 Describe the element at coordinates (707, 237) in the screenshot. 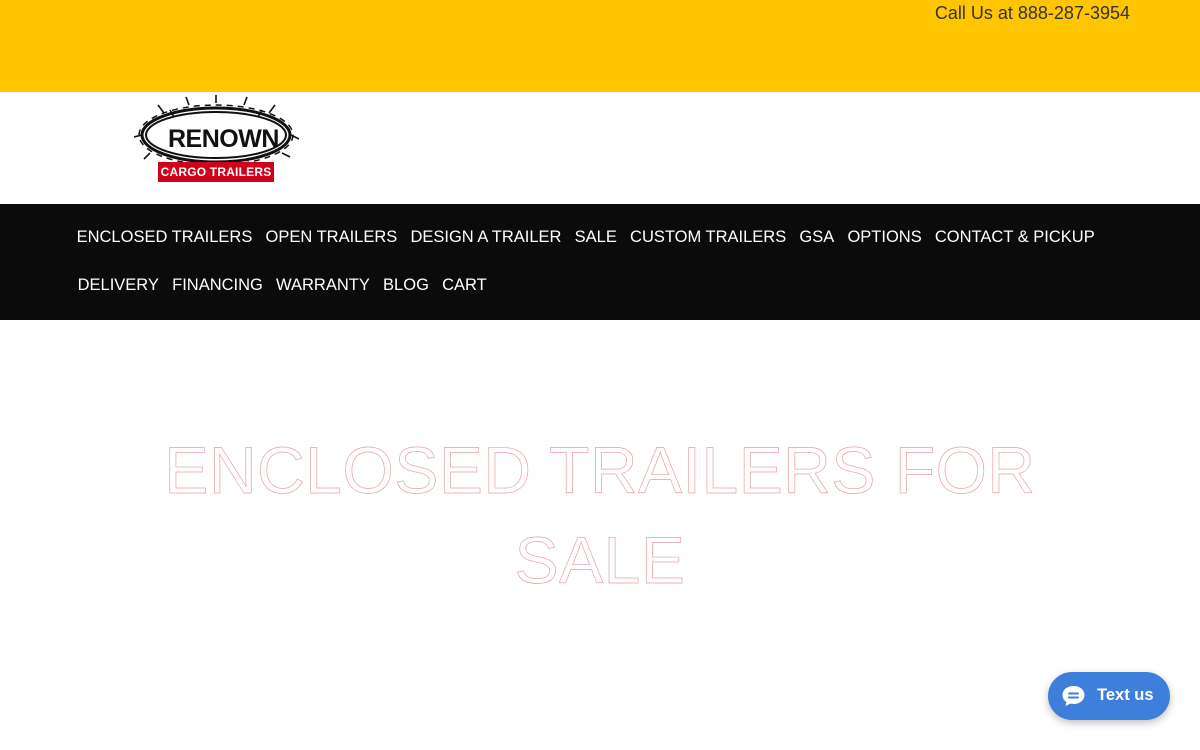

I see `nav-item-custom-trailers: CUSTOM TRAILERS` at that location.